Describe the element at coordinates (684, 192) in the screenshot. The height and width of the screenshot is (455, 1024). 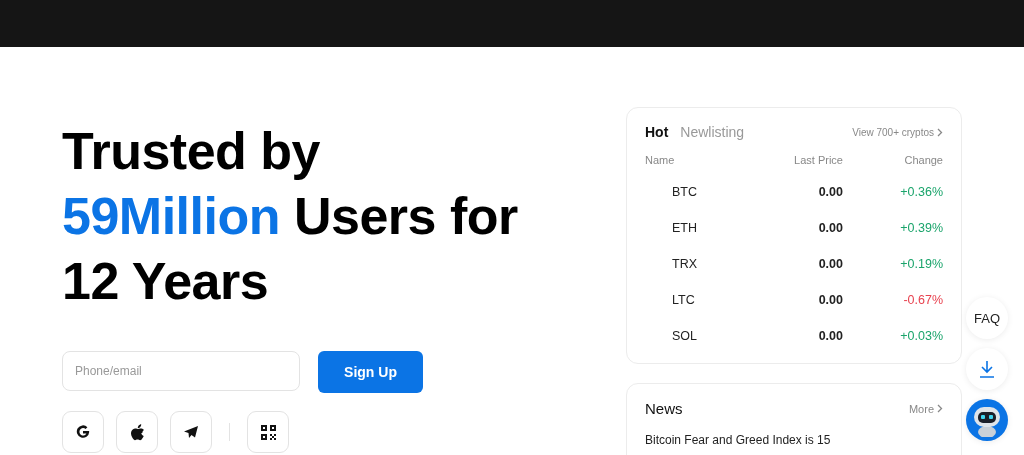
I see `coin-name: BTC` at that location.